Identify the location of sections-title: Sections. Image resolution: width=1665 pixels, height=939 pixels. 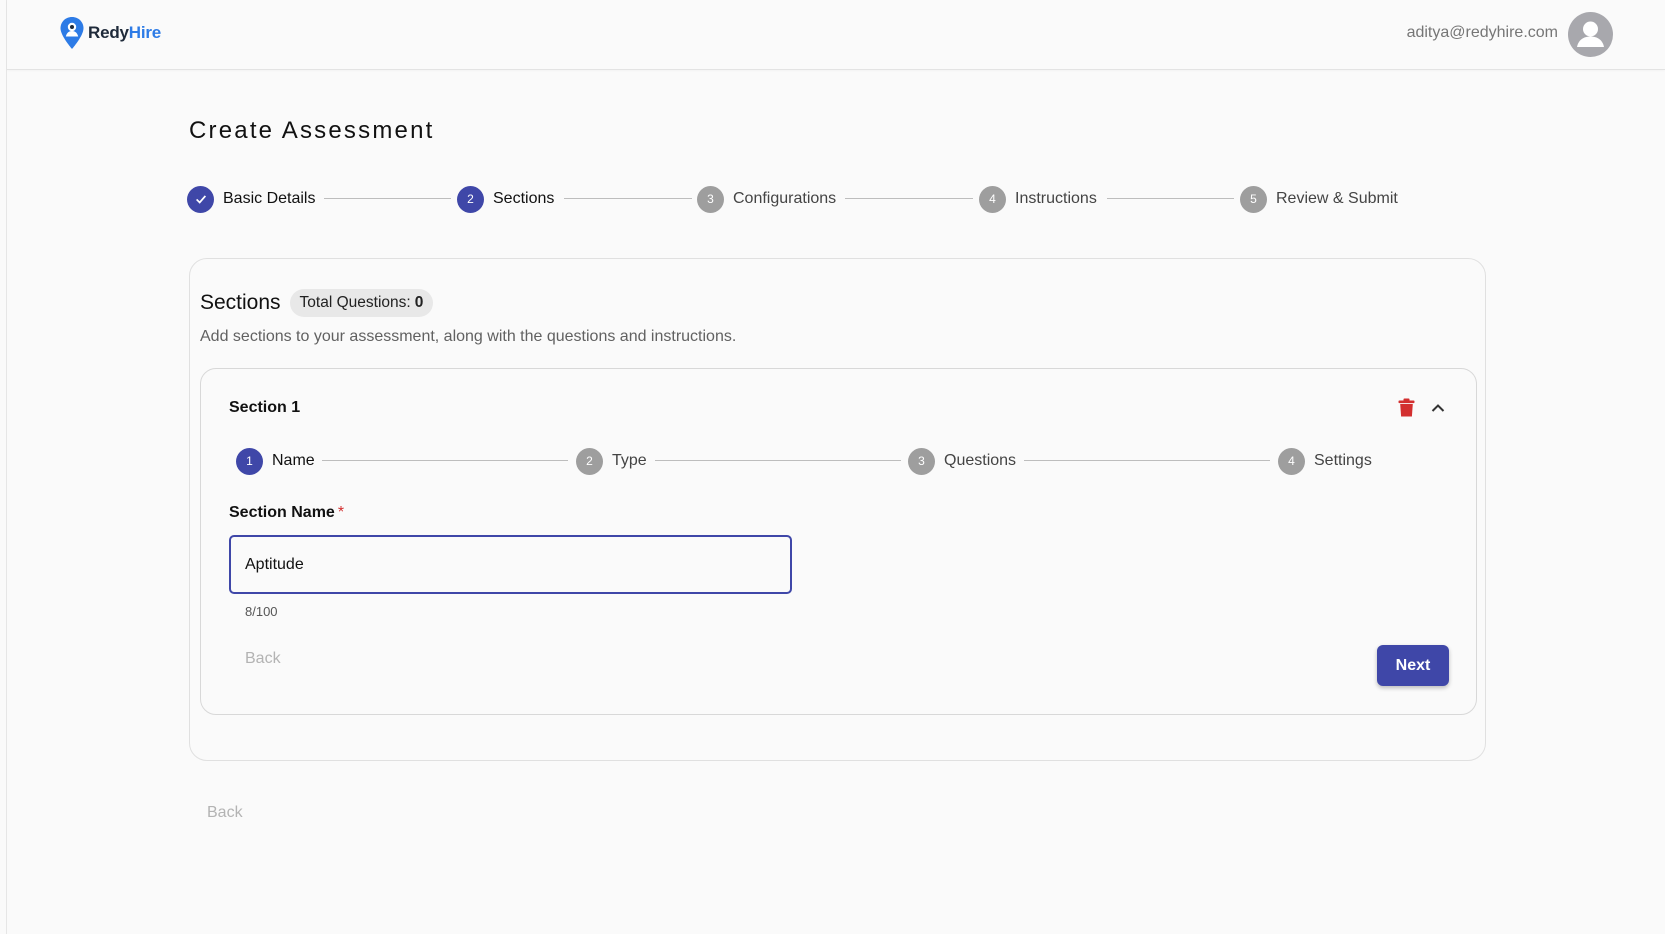
(240, 302).